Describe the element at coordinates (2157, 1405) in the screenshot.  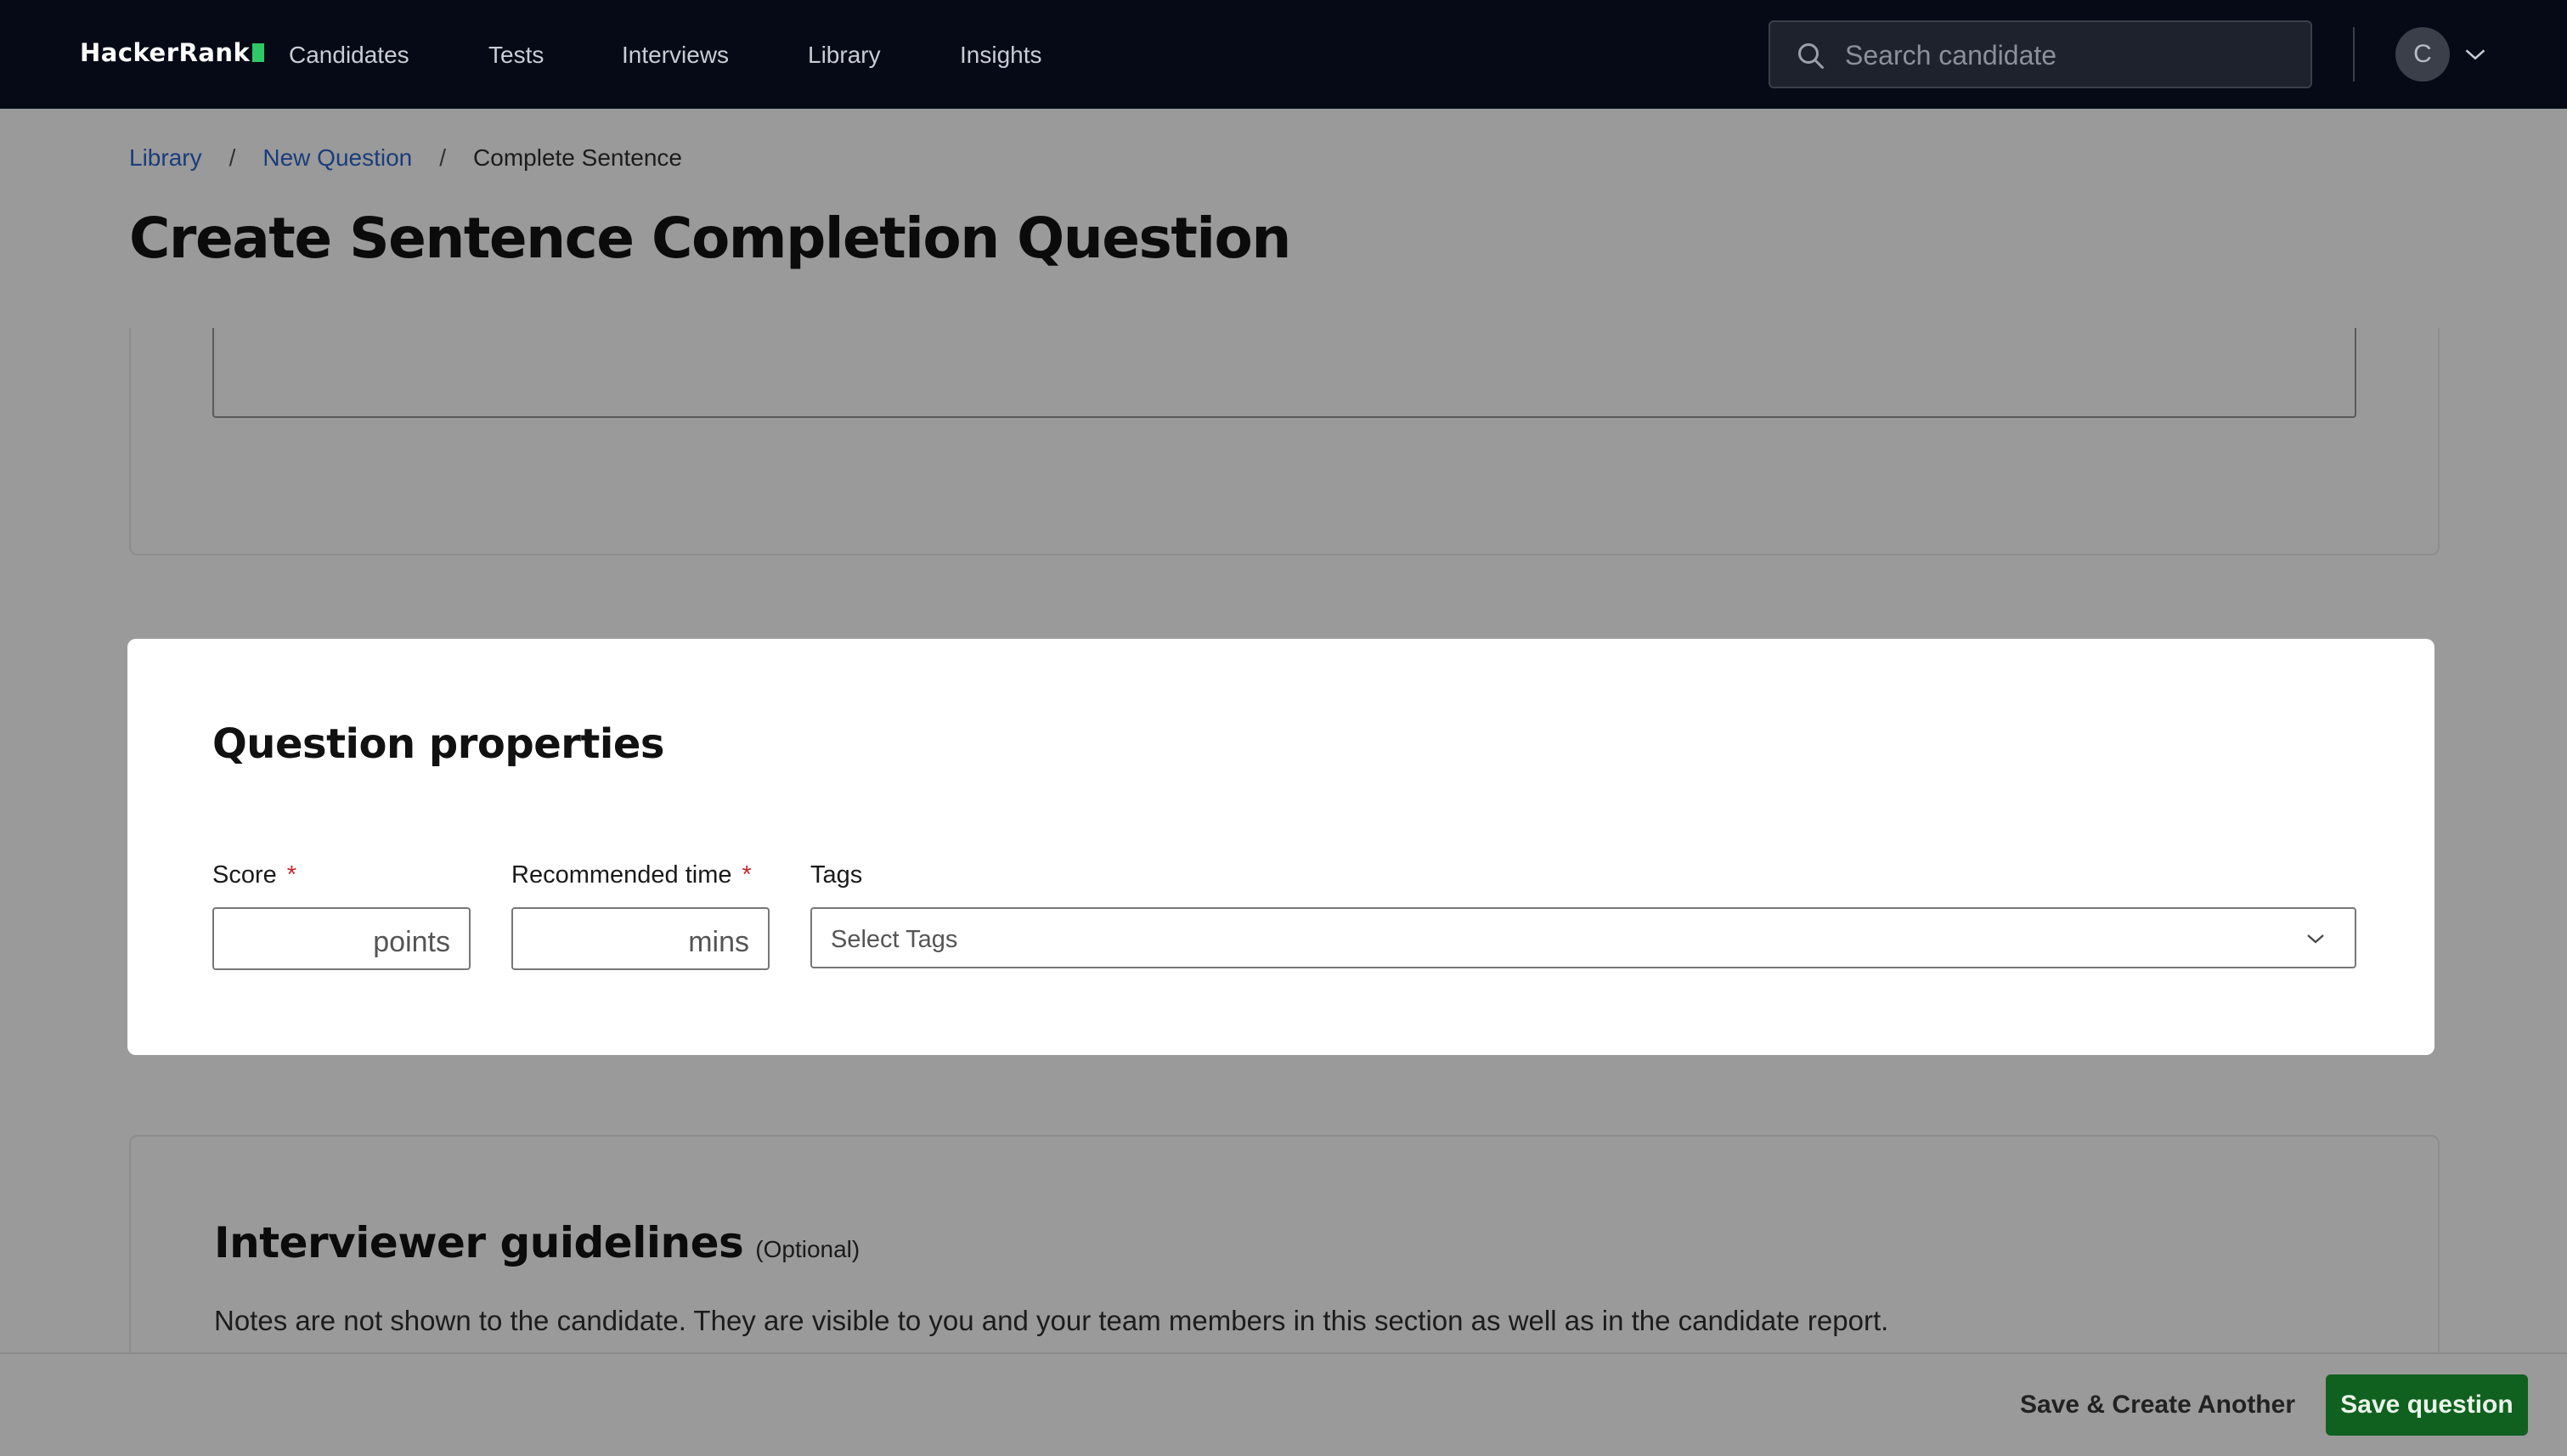
I see `save-and-create-another-button: Save & Create Another` at that location.